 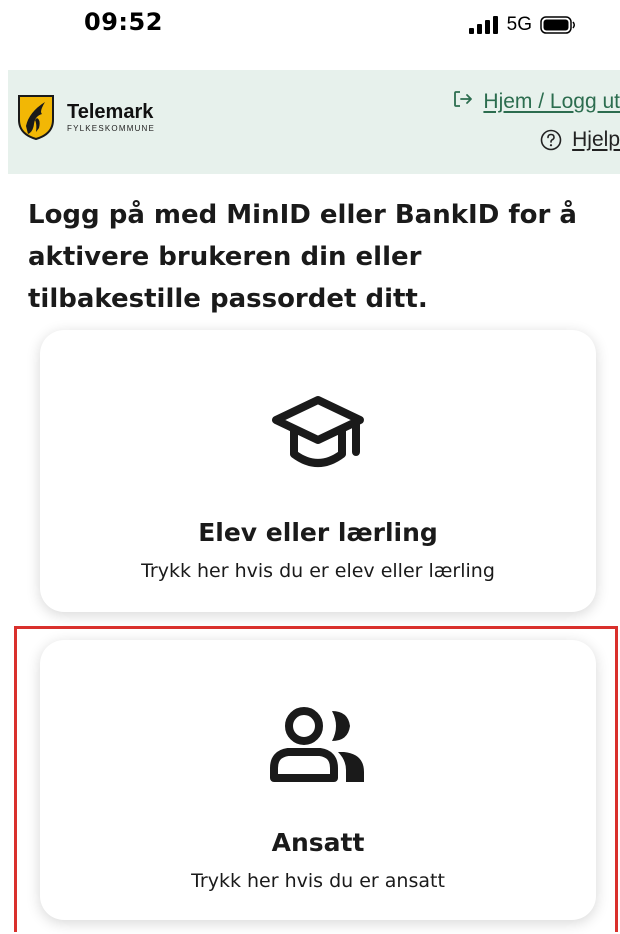 I want to click on student-card-title: Elev eller lærling, so click(x=318, y=532).